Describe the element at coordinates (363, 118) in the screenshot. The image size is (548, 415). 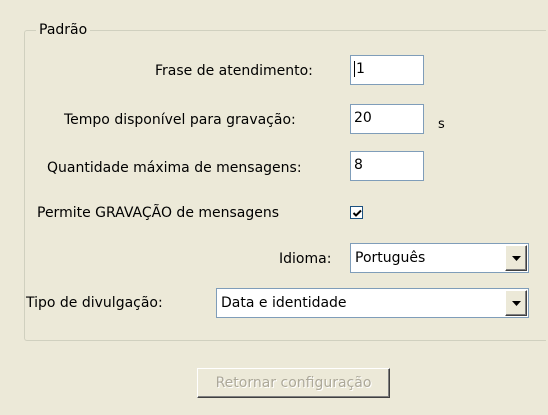
I see `tempo-value: 20` at that location.